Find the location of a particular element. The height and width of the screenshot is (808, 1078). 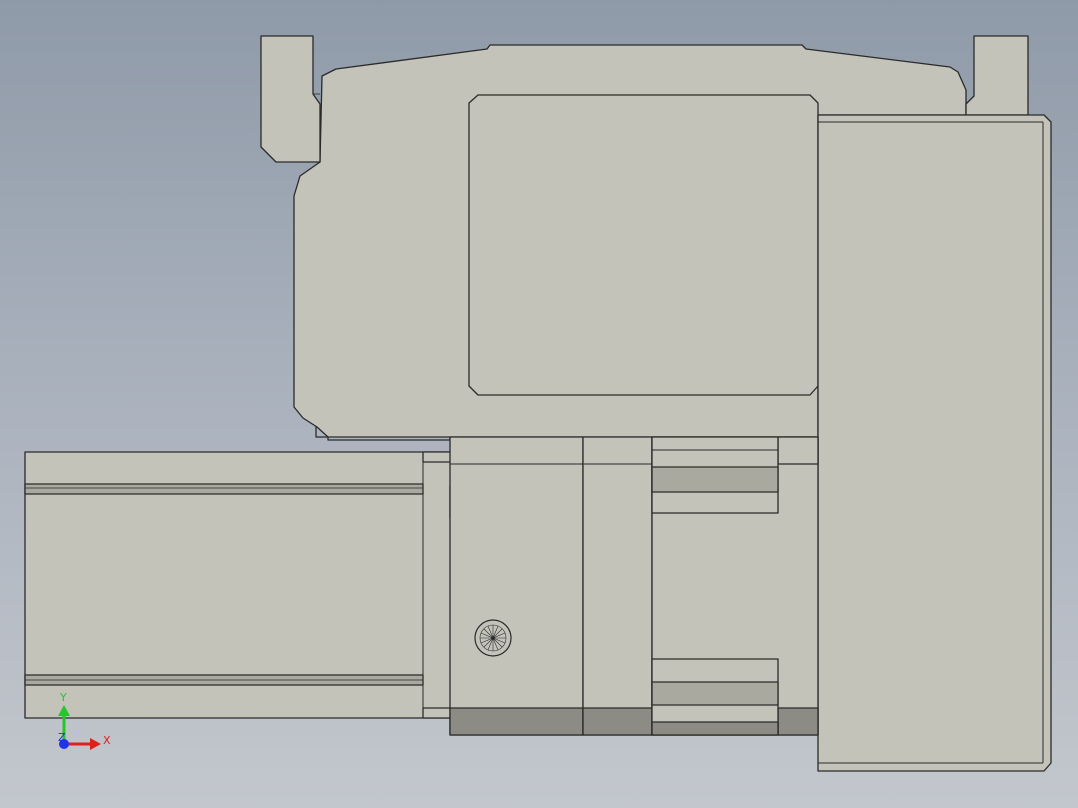

flange-plate is located at coordinates (617, 586).